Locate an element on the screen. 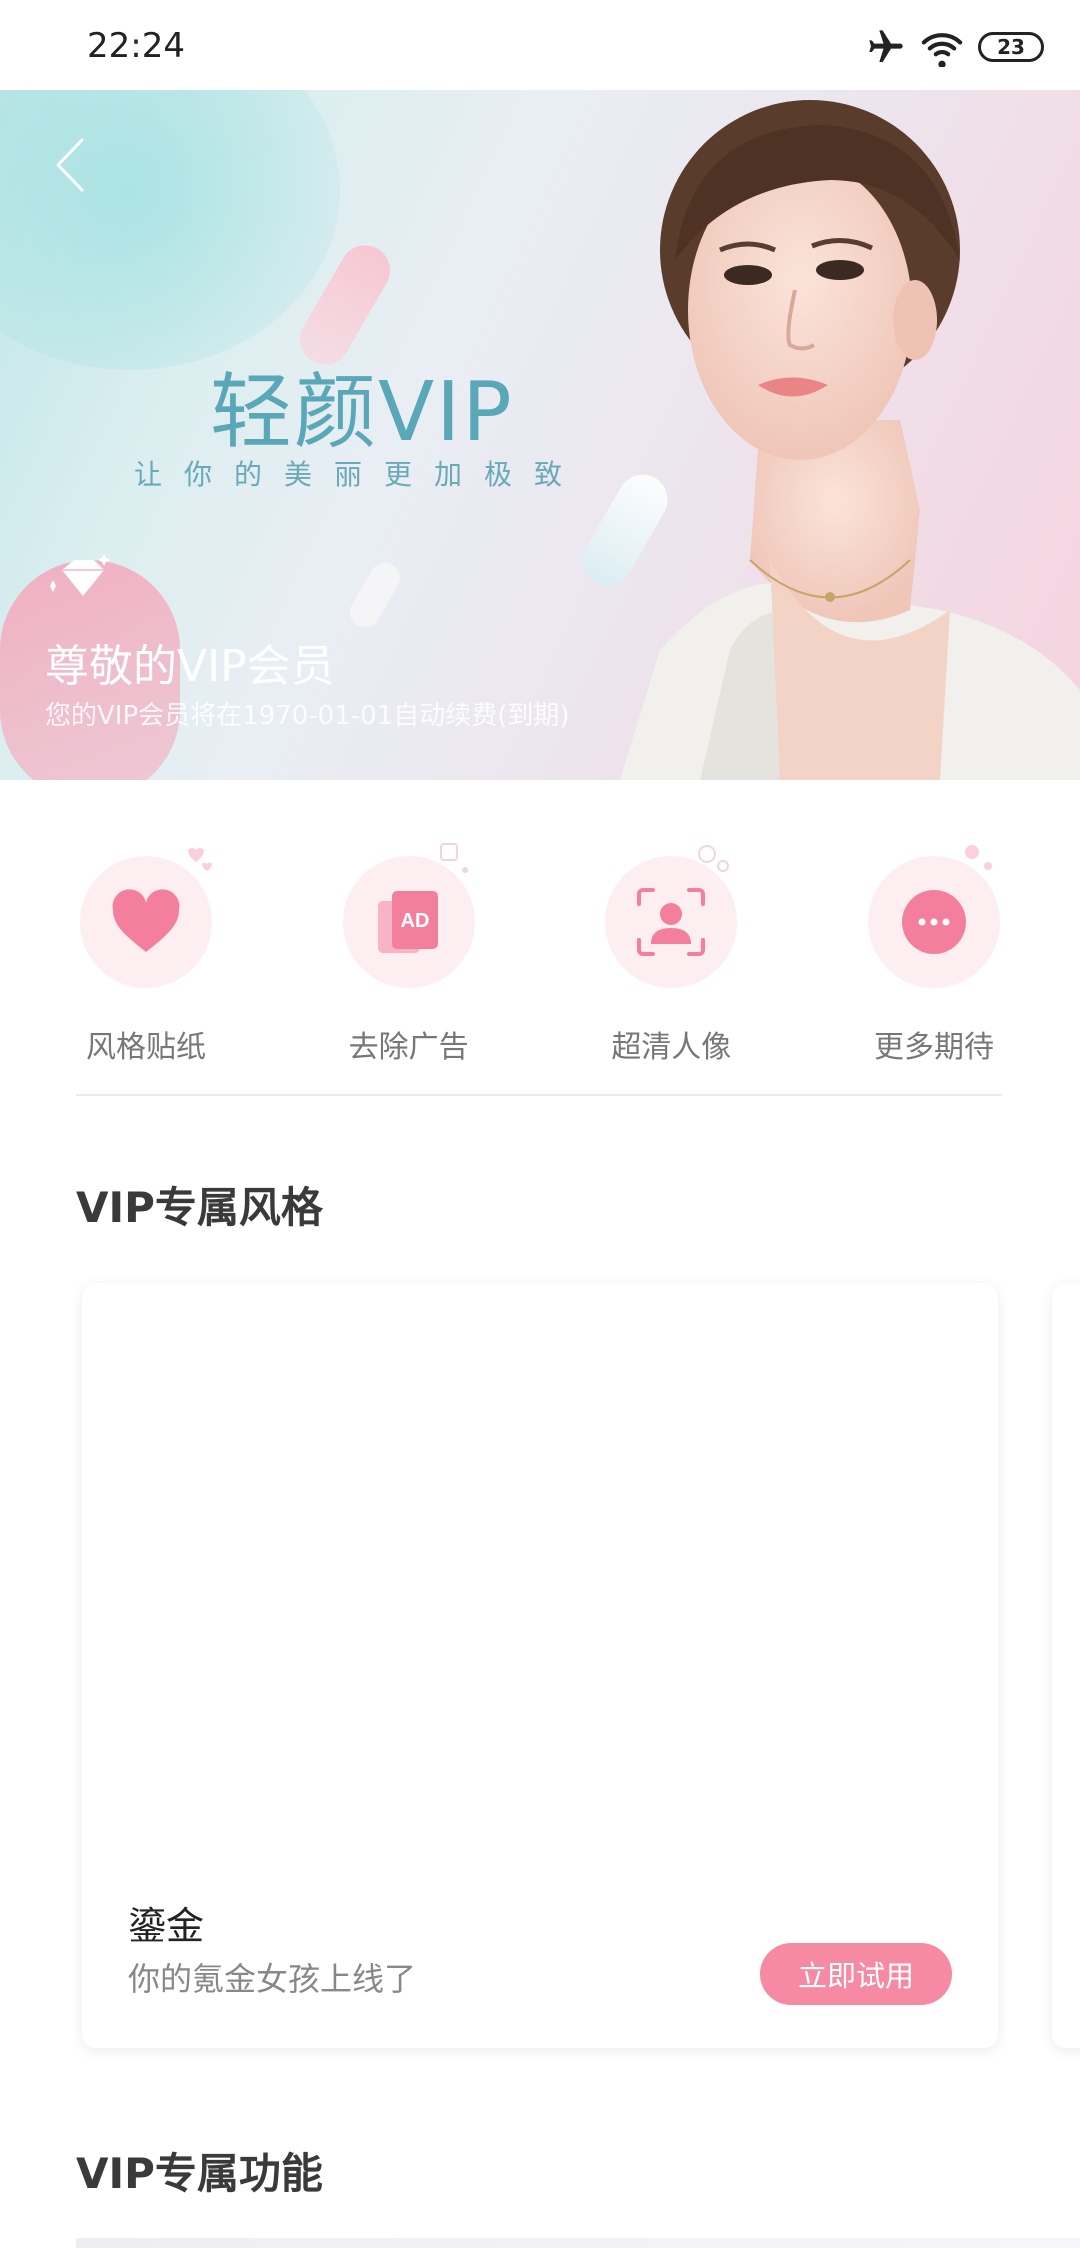  back-arrow-icon is located at coordinates (71, 165).